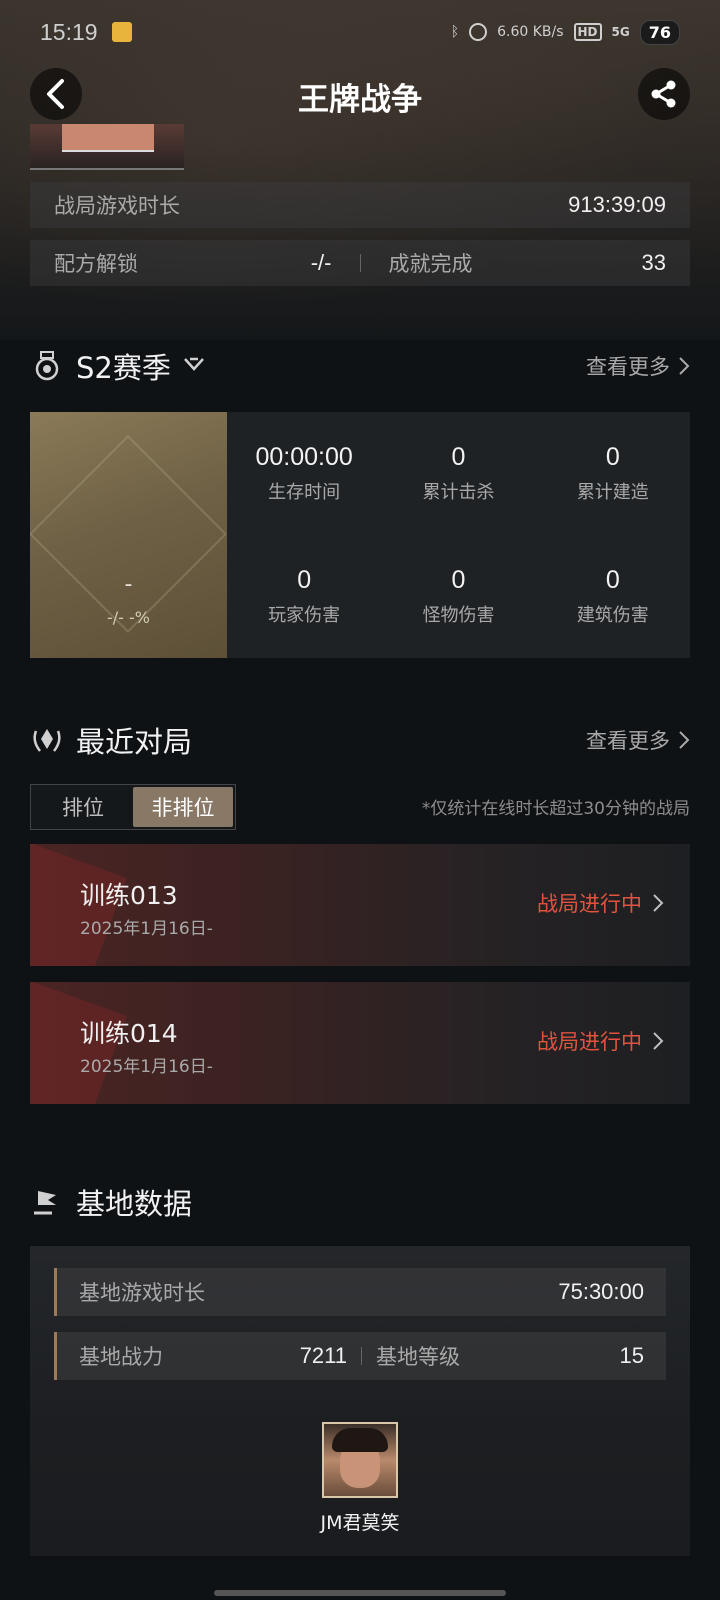  I want to click on home-indicator, so click(360, 1593).